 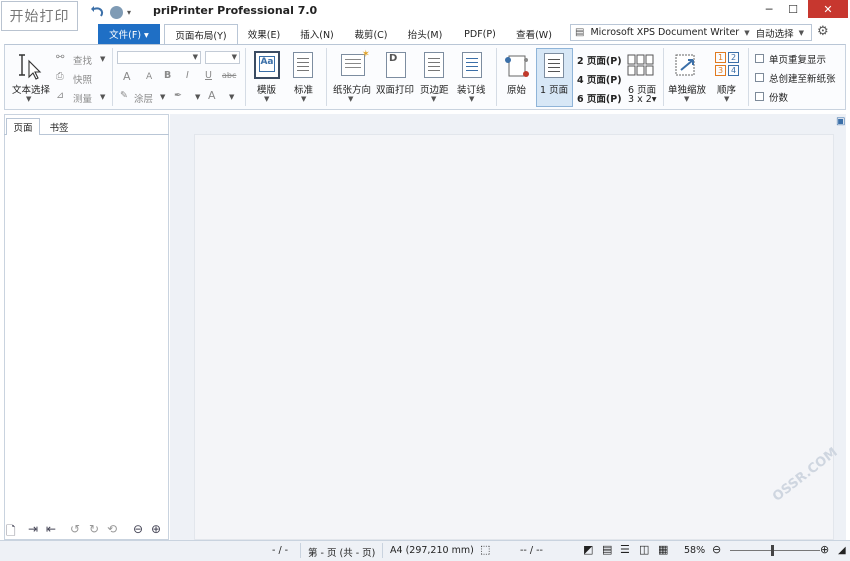 What do you see at coordinates (59, 126) in the screenshot?
I see `tab-bookmarks: 书签` at bounding box center [59, 126].